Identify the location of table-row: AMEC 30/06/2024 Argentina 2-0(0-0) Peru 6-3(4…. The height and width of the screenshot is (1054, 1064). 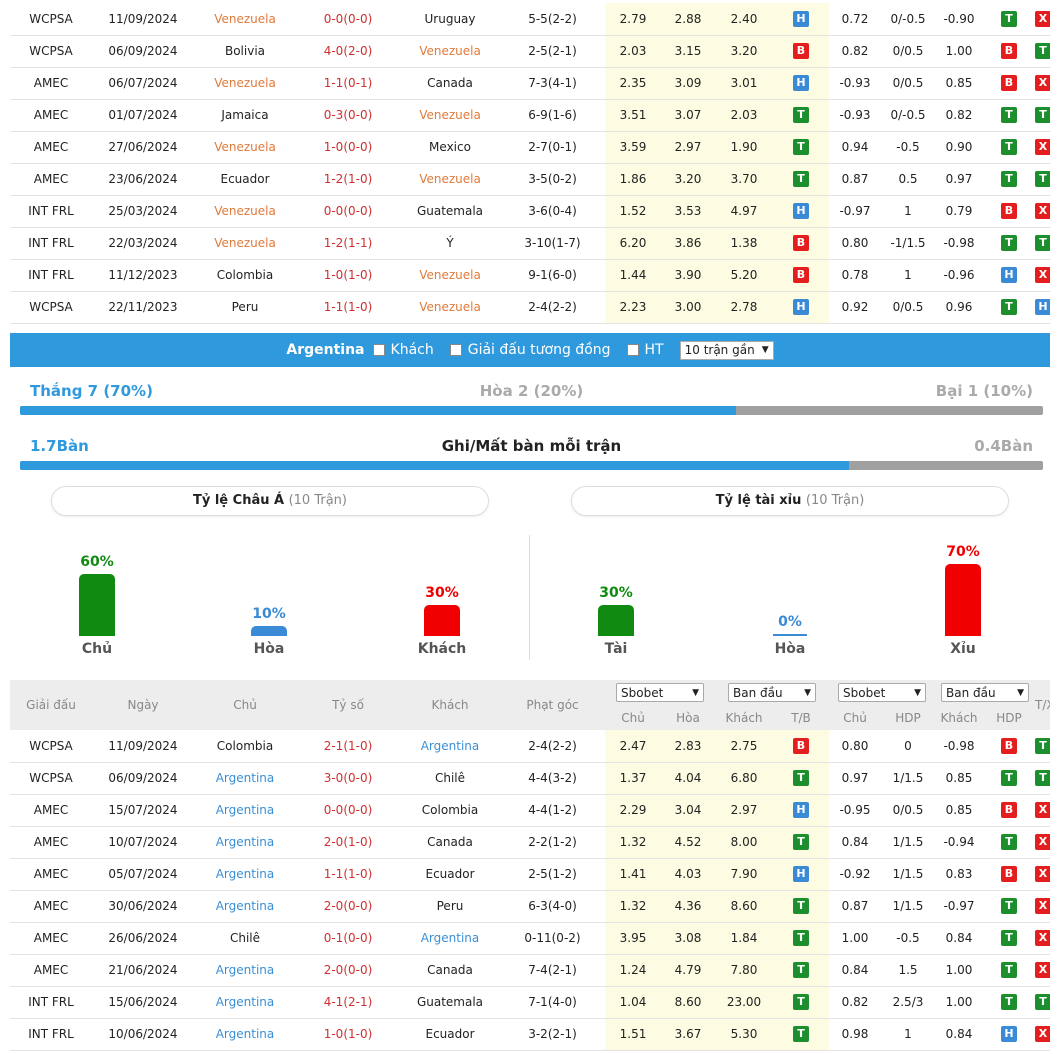
(530, 906).